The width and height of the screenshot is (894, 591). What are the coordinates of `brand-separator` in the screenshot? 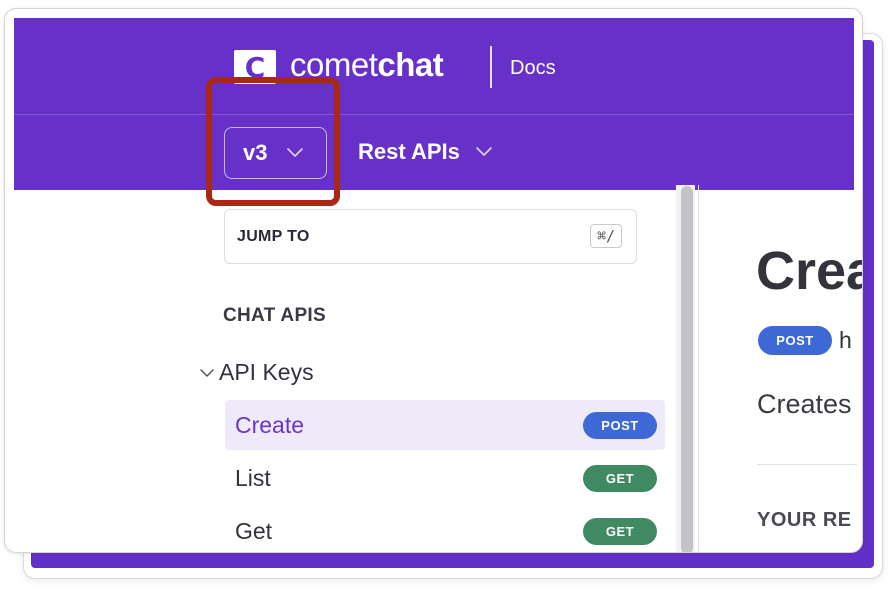 It's located at (491, 67).